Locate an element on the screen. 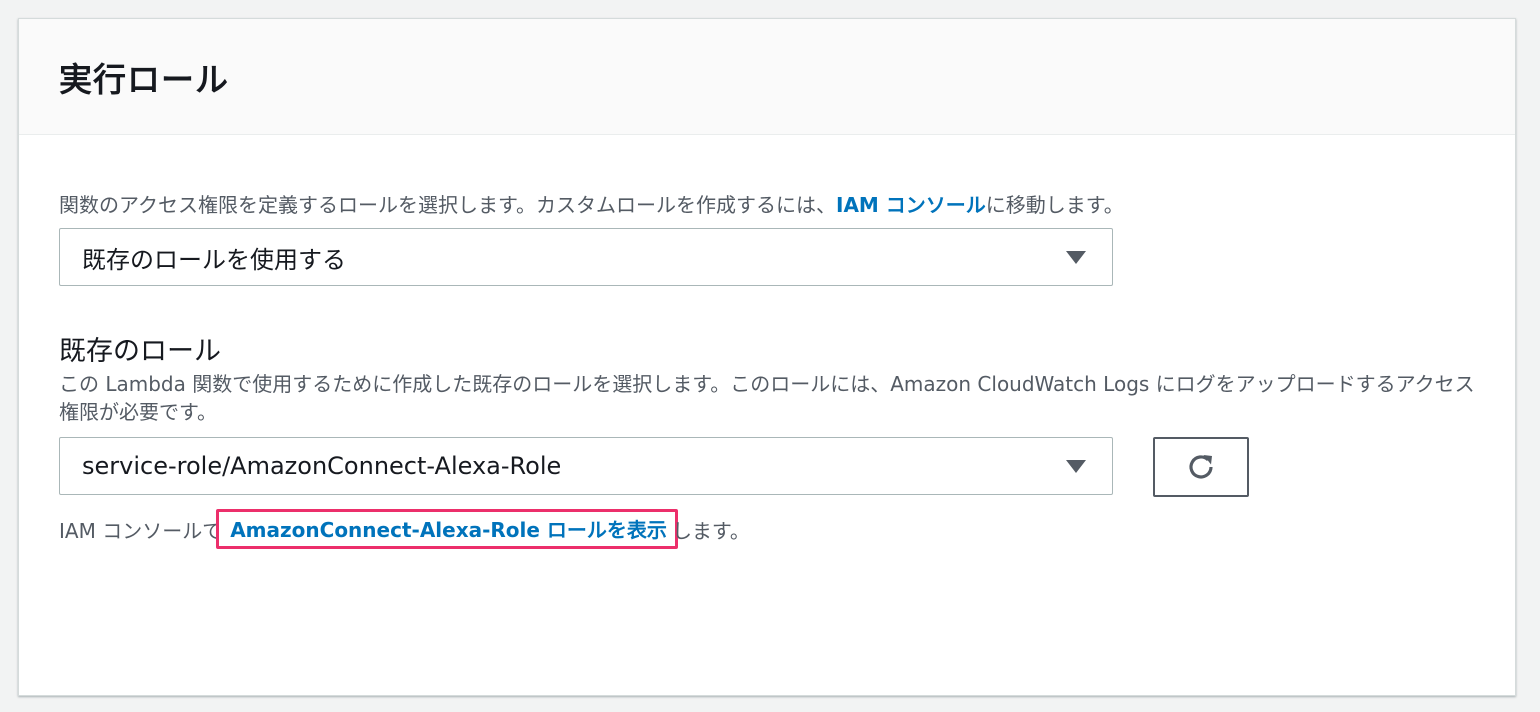  refresh-roles-button is located at coordinates (1201, 467).